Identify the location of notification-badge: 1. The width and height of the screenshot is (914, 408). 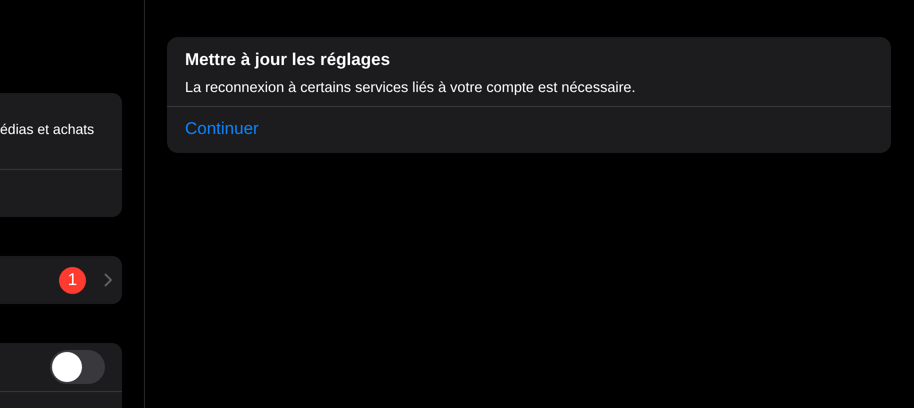
(72, 280).